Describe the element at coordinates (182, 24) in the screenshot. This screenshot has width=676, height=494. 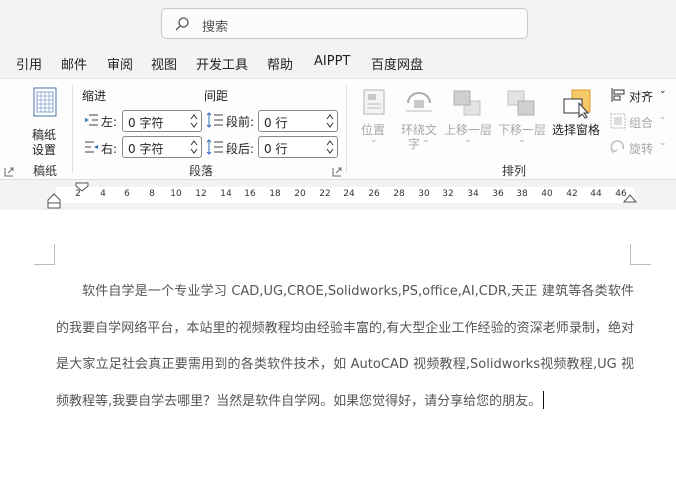
I see `search-icon` at that location.